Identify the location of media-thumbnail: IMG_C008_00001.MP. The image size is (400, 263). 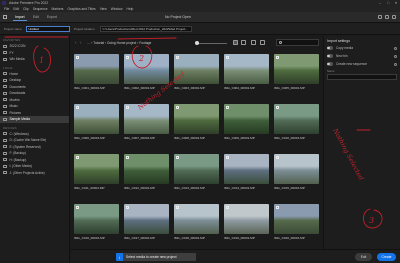
(196, 124).